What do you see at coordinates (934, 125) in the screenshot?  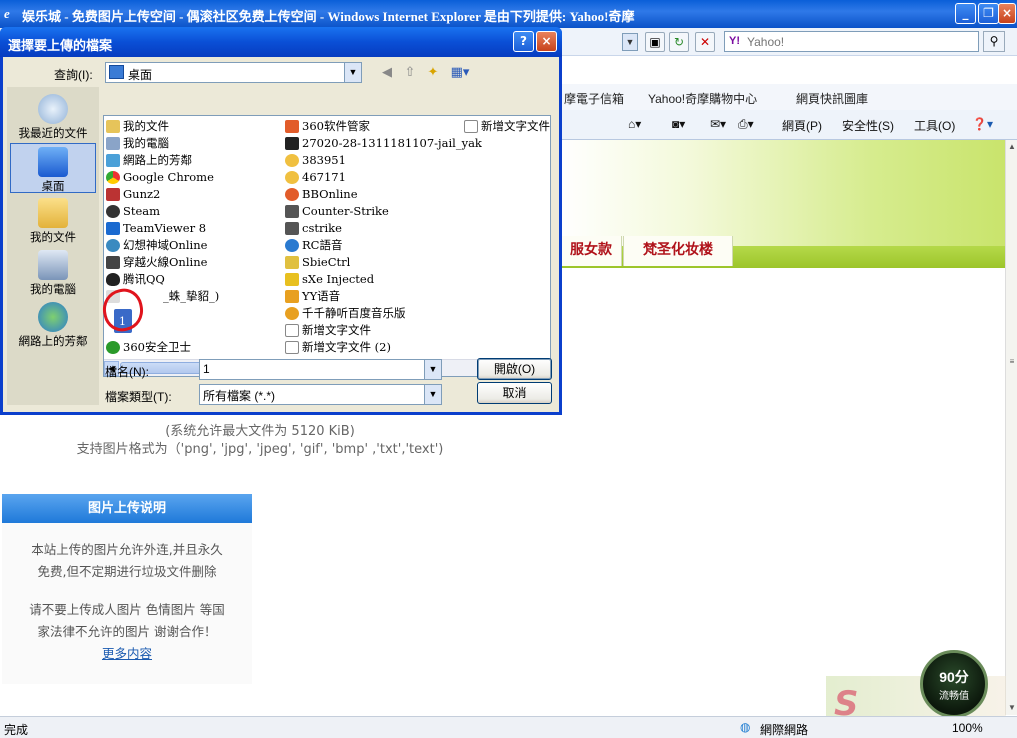 I see `tools-menu: 工具(O)` at bounding box center [934, 125].